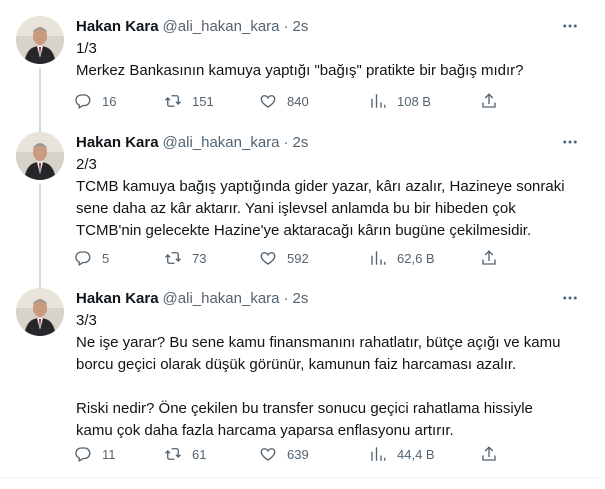 The height and width of the screenshot is (489, 605). Describe the element at coordinates (416, 258) in the screenshot. I see `view-count: 62,6 B` at that location.